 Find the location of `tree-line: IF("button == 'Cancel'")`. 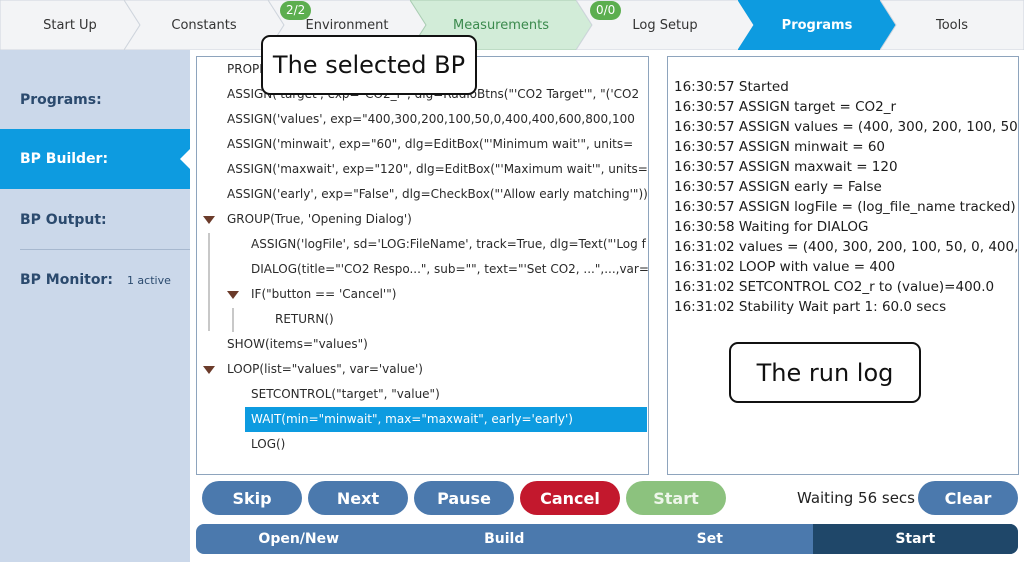

tree-line: IF("button == 'Cancel'") is located at coordinates (323, 294).